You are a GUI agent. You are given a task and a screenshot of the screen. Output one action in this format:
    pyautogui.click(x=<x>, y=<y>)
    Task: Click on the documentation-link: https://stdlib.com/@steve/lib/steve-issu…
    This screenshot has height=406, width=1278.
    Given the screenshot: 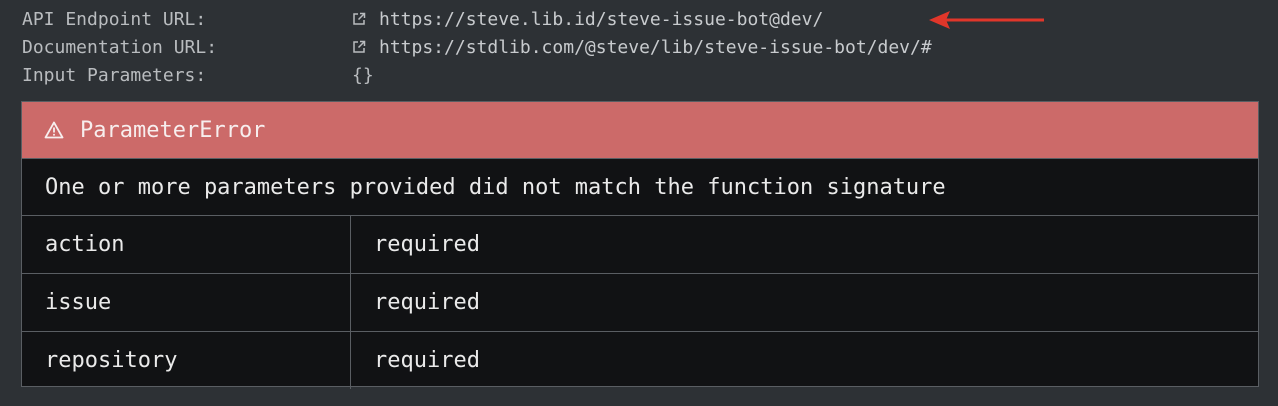 What is the action you would take?
    pyautogui.click(x=655, y=47)
    